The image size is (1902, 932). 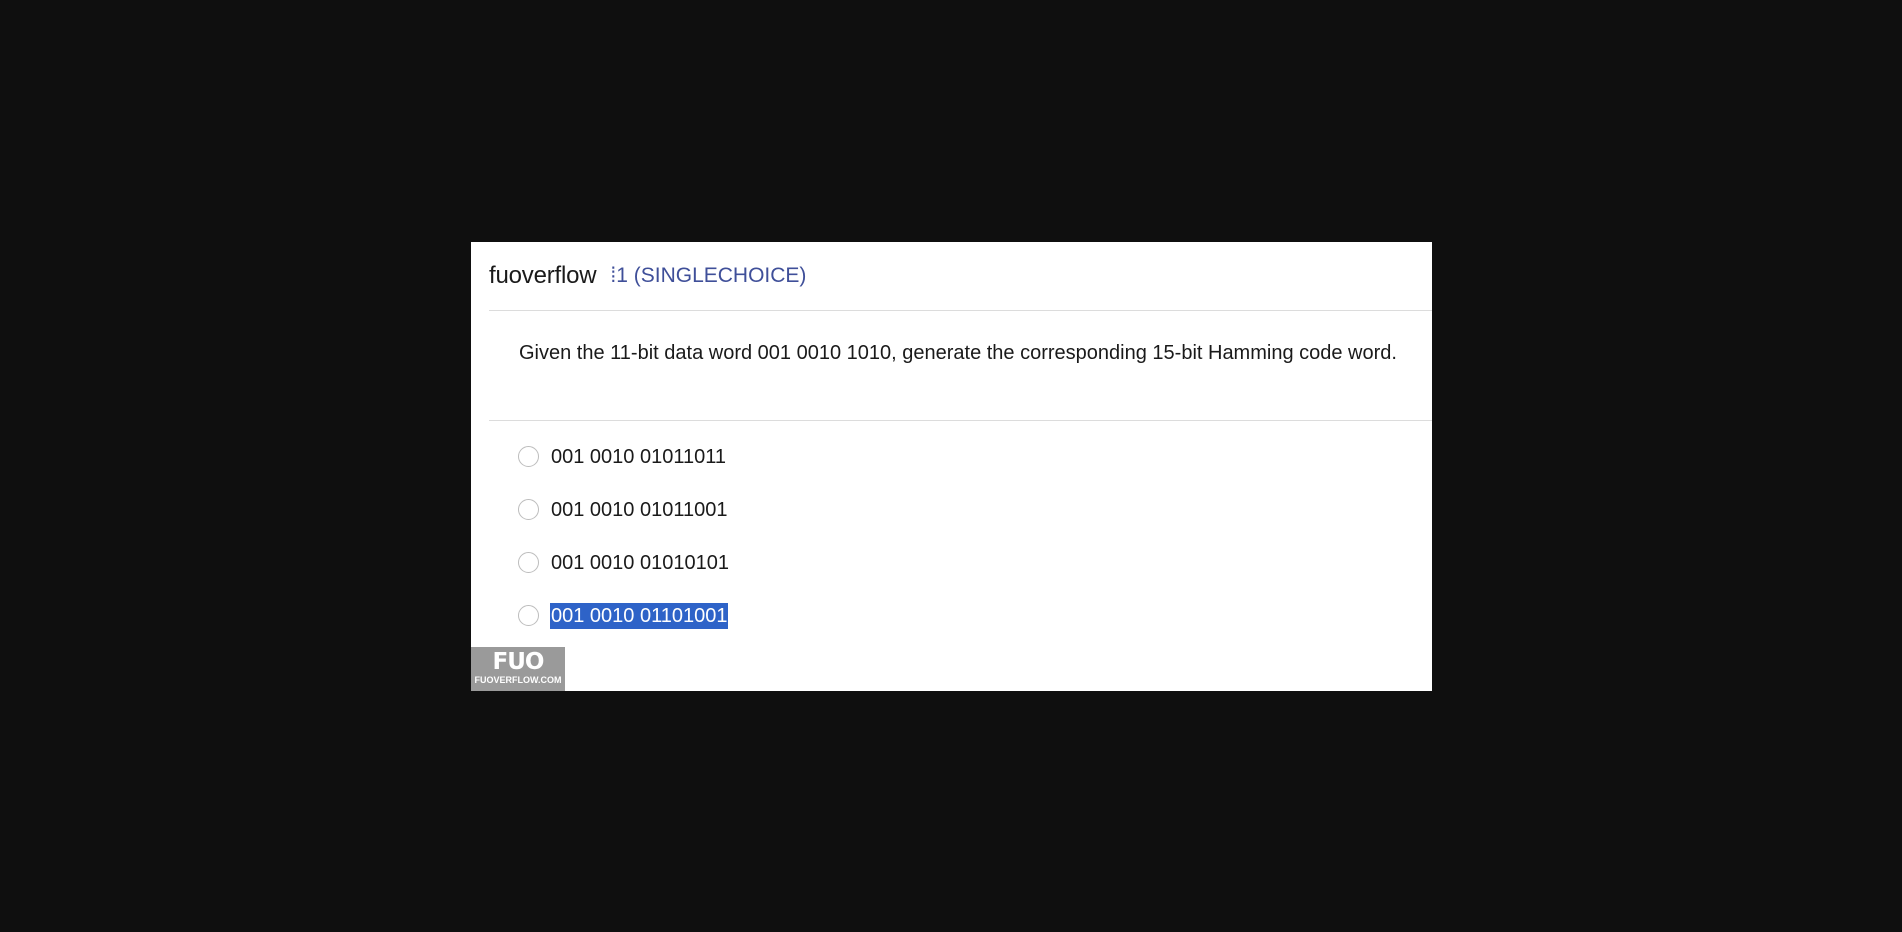 I want to click on question-type-label: ⁞1 (SINGLECHOICE), so click(x=708, y=275).